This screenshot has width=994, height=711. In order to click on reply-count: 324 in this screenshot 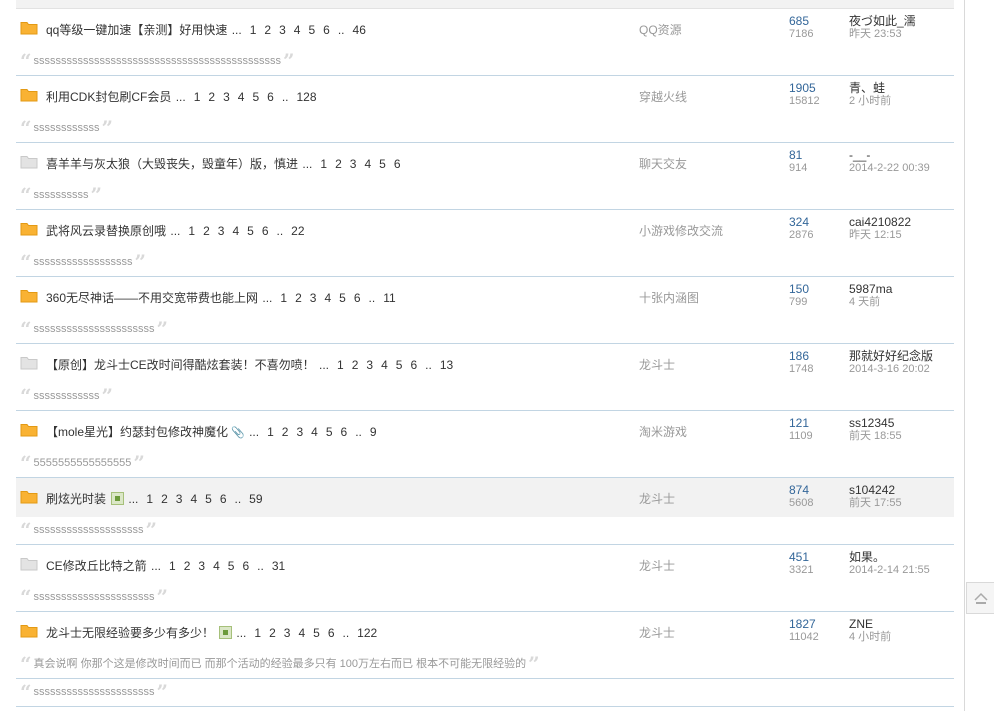, I will do `click(801, 222)`.